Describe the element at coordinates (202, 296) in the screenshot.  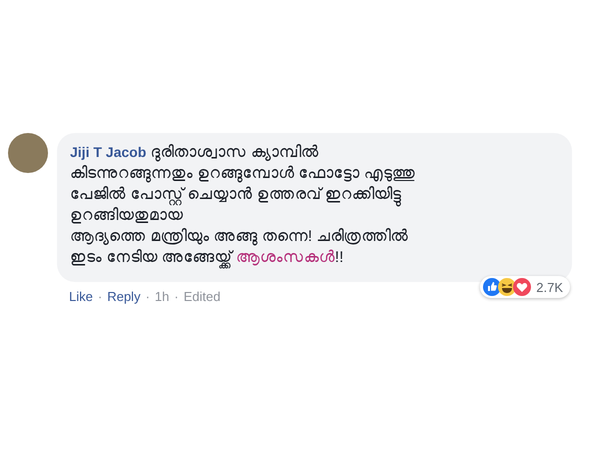
I see `edited-label: Edited` at that location.